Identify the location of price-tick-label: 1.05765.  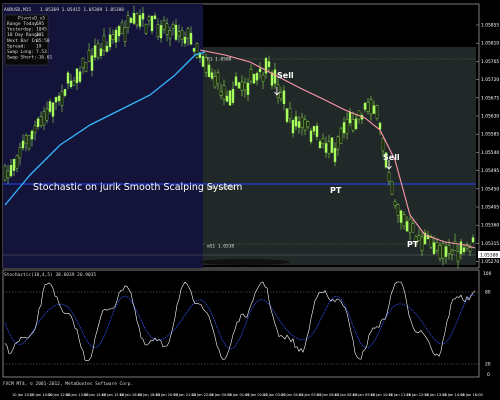
(490, 62).